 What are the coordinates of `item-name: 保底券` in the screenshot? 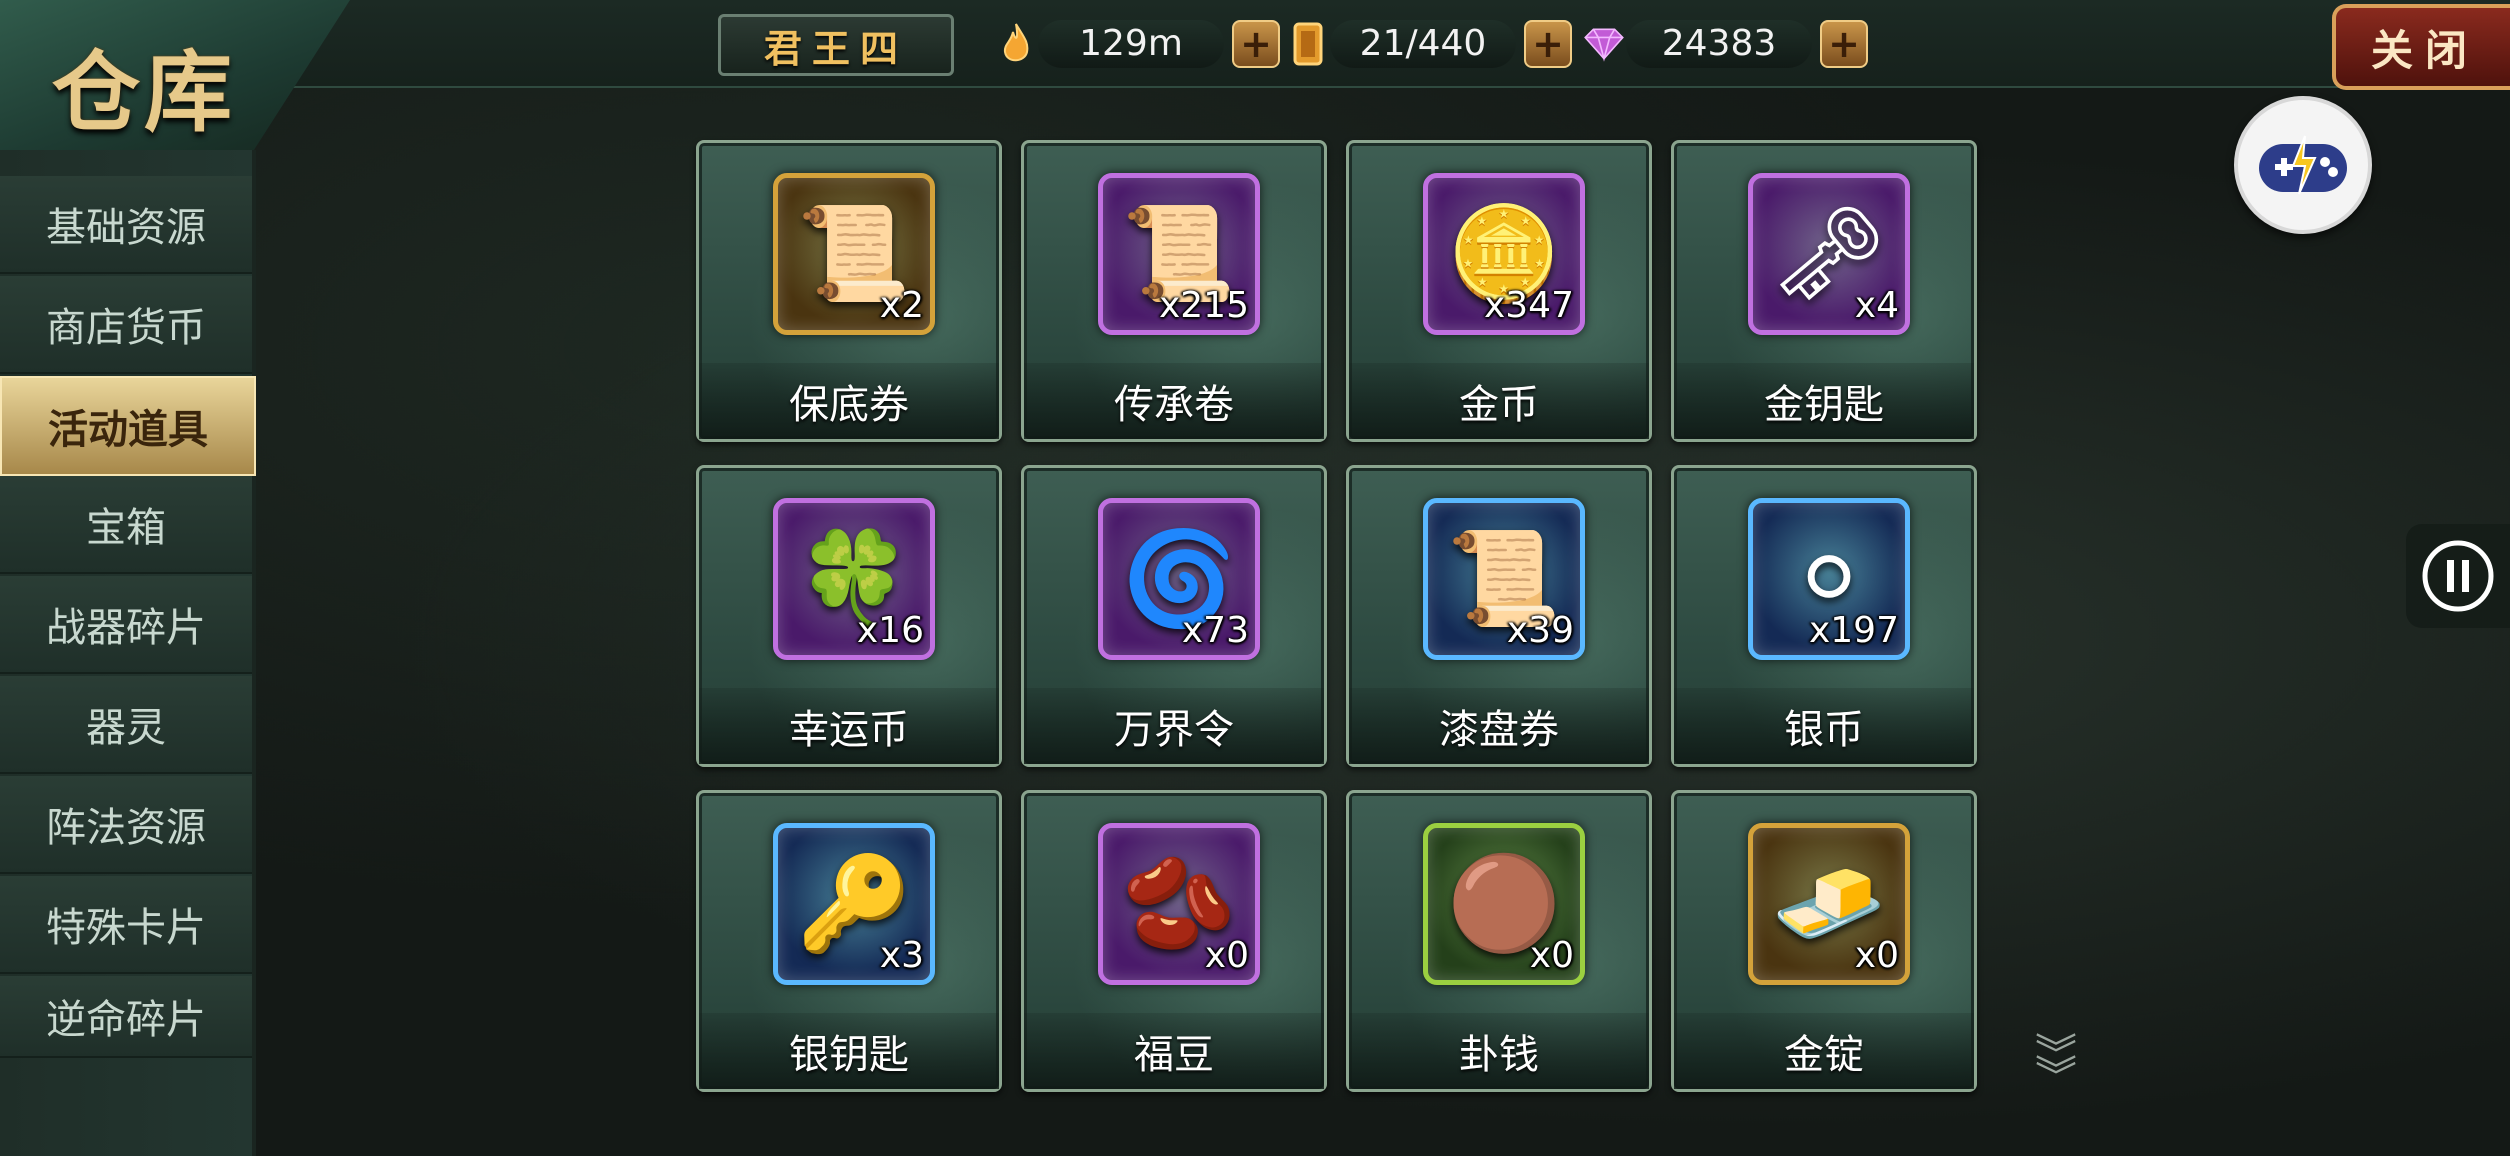 It's located at (849, 401).